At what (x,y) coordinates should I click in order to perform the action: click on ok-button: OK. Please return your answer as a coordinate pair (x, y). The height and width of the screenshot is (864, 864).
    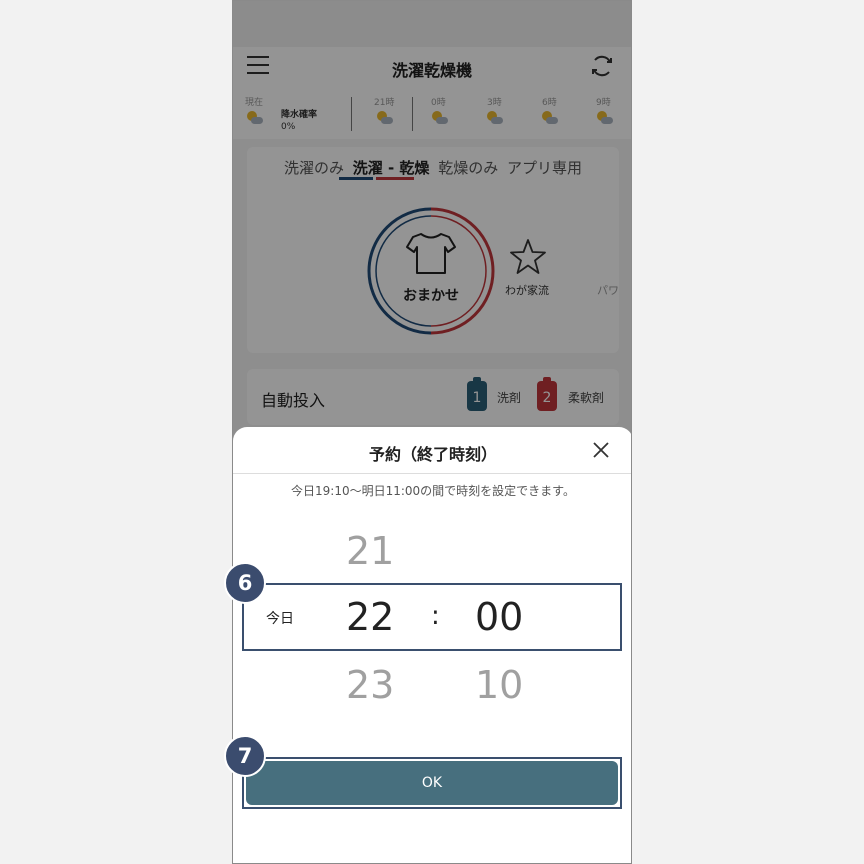
    Looking at the image, I should click on (432, 783).